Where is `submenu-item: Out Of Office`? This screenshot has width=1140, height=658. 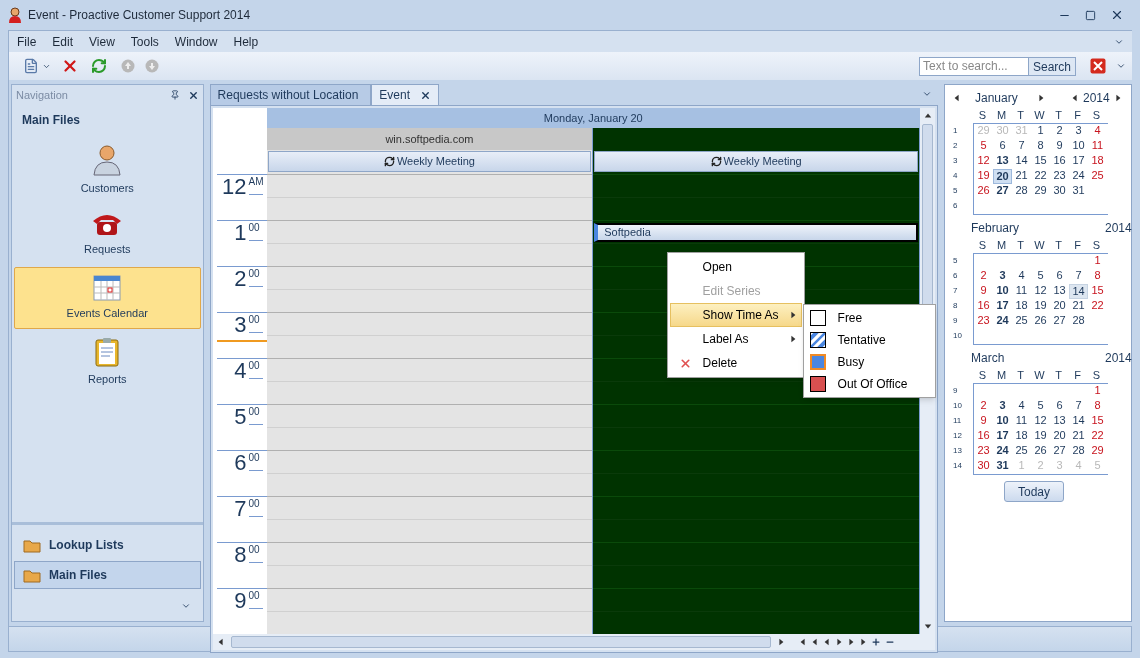
submenu-item: Out Of Office is located at coordinates (869, 384).